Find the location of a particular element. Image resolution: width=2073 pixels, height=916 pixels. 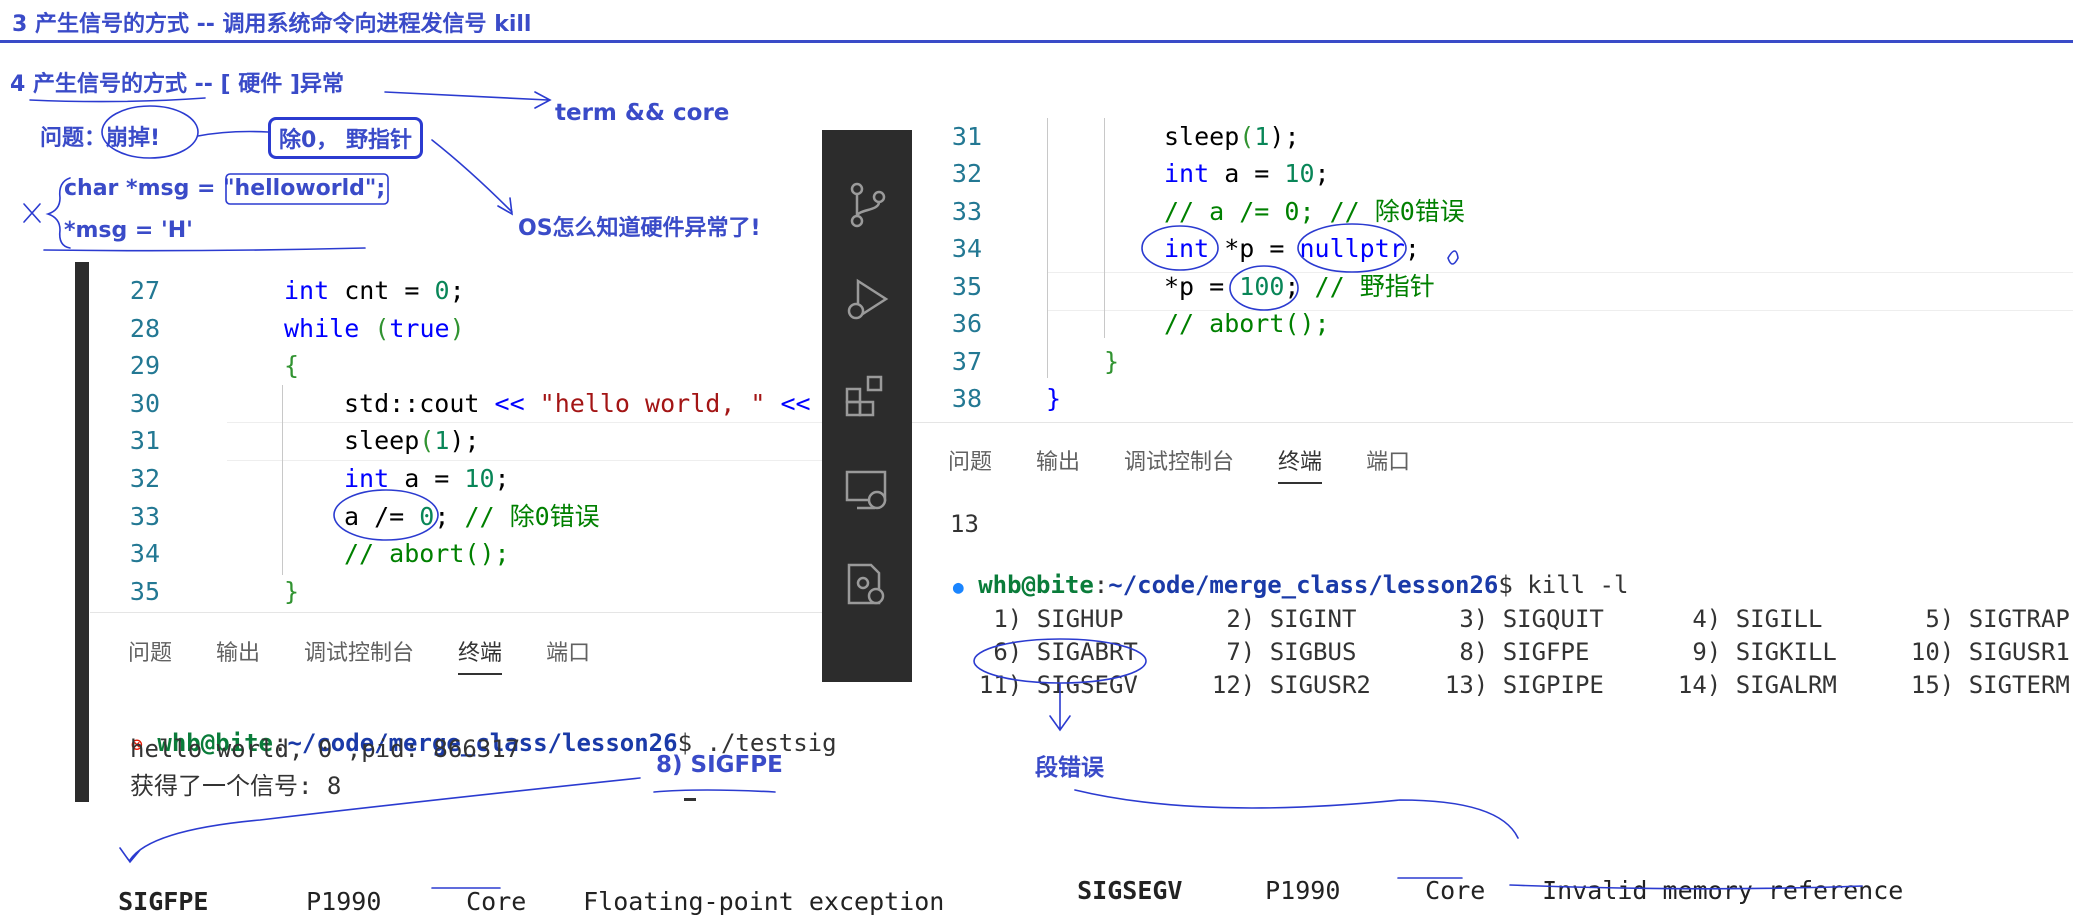

pen-circle-sigfpe-underline is located at coordinates (714, 791).